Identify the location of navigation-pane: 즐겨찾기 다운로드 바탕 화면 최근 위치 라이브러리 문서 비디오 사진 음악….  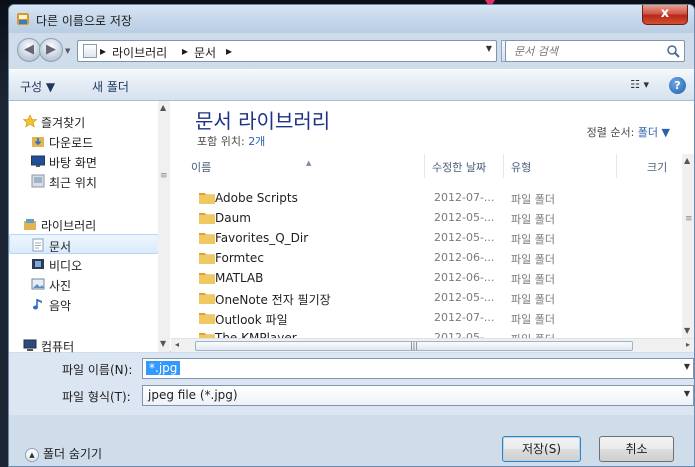
(89, 228).